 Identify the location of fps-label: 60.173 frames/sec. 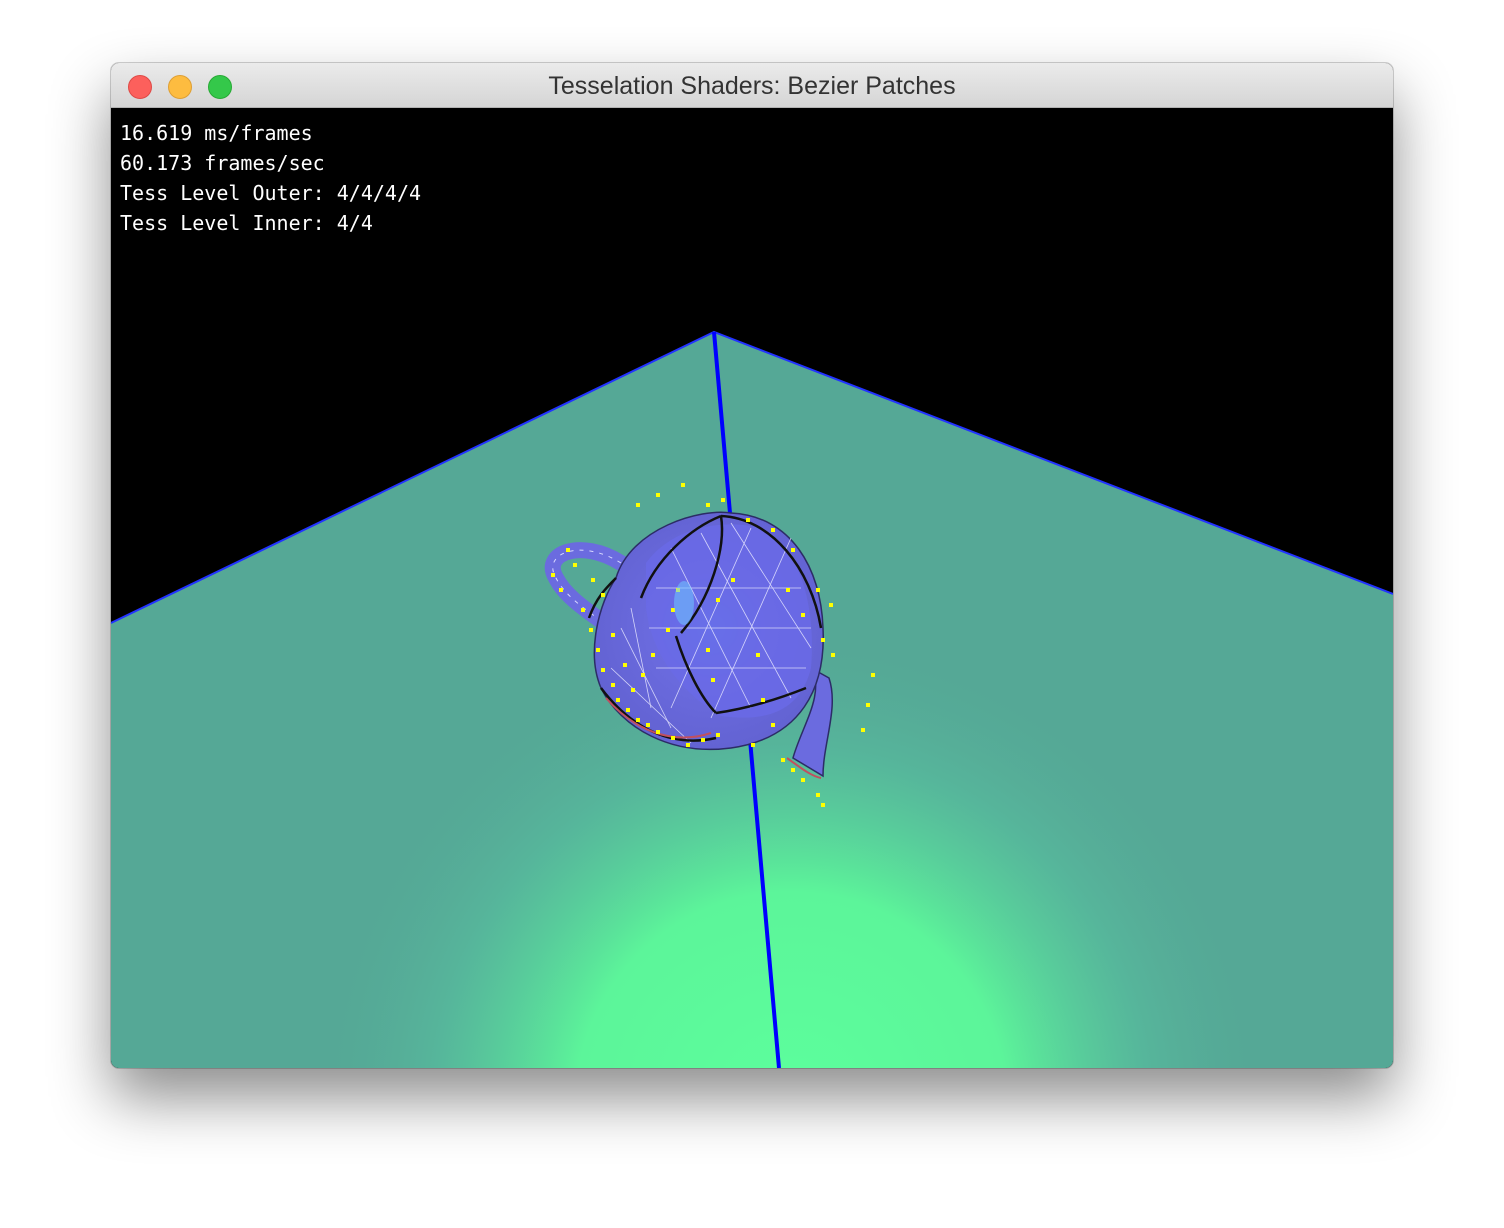
(222, 163).